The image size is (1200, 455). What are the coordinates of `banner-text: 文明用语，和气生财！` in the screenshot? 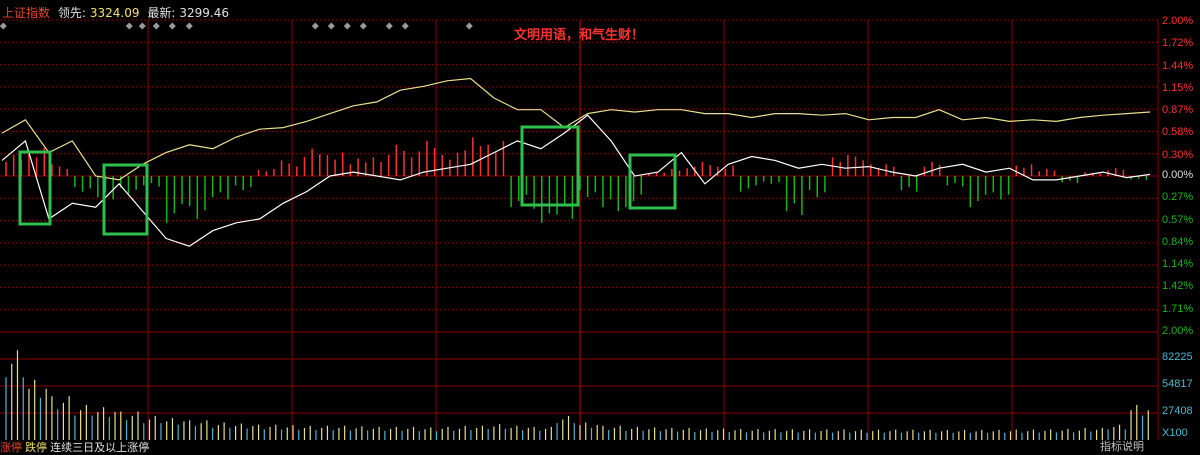 It's located at (579, 35).